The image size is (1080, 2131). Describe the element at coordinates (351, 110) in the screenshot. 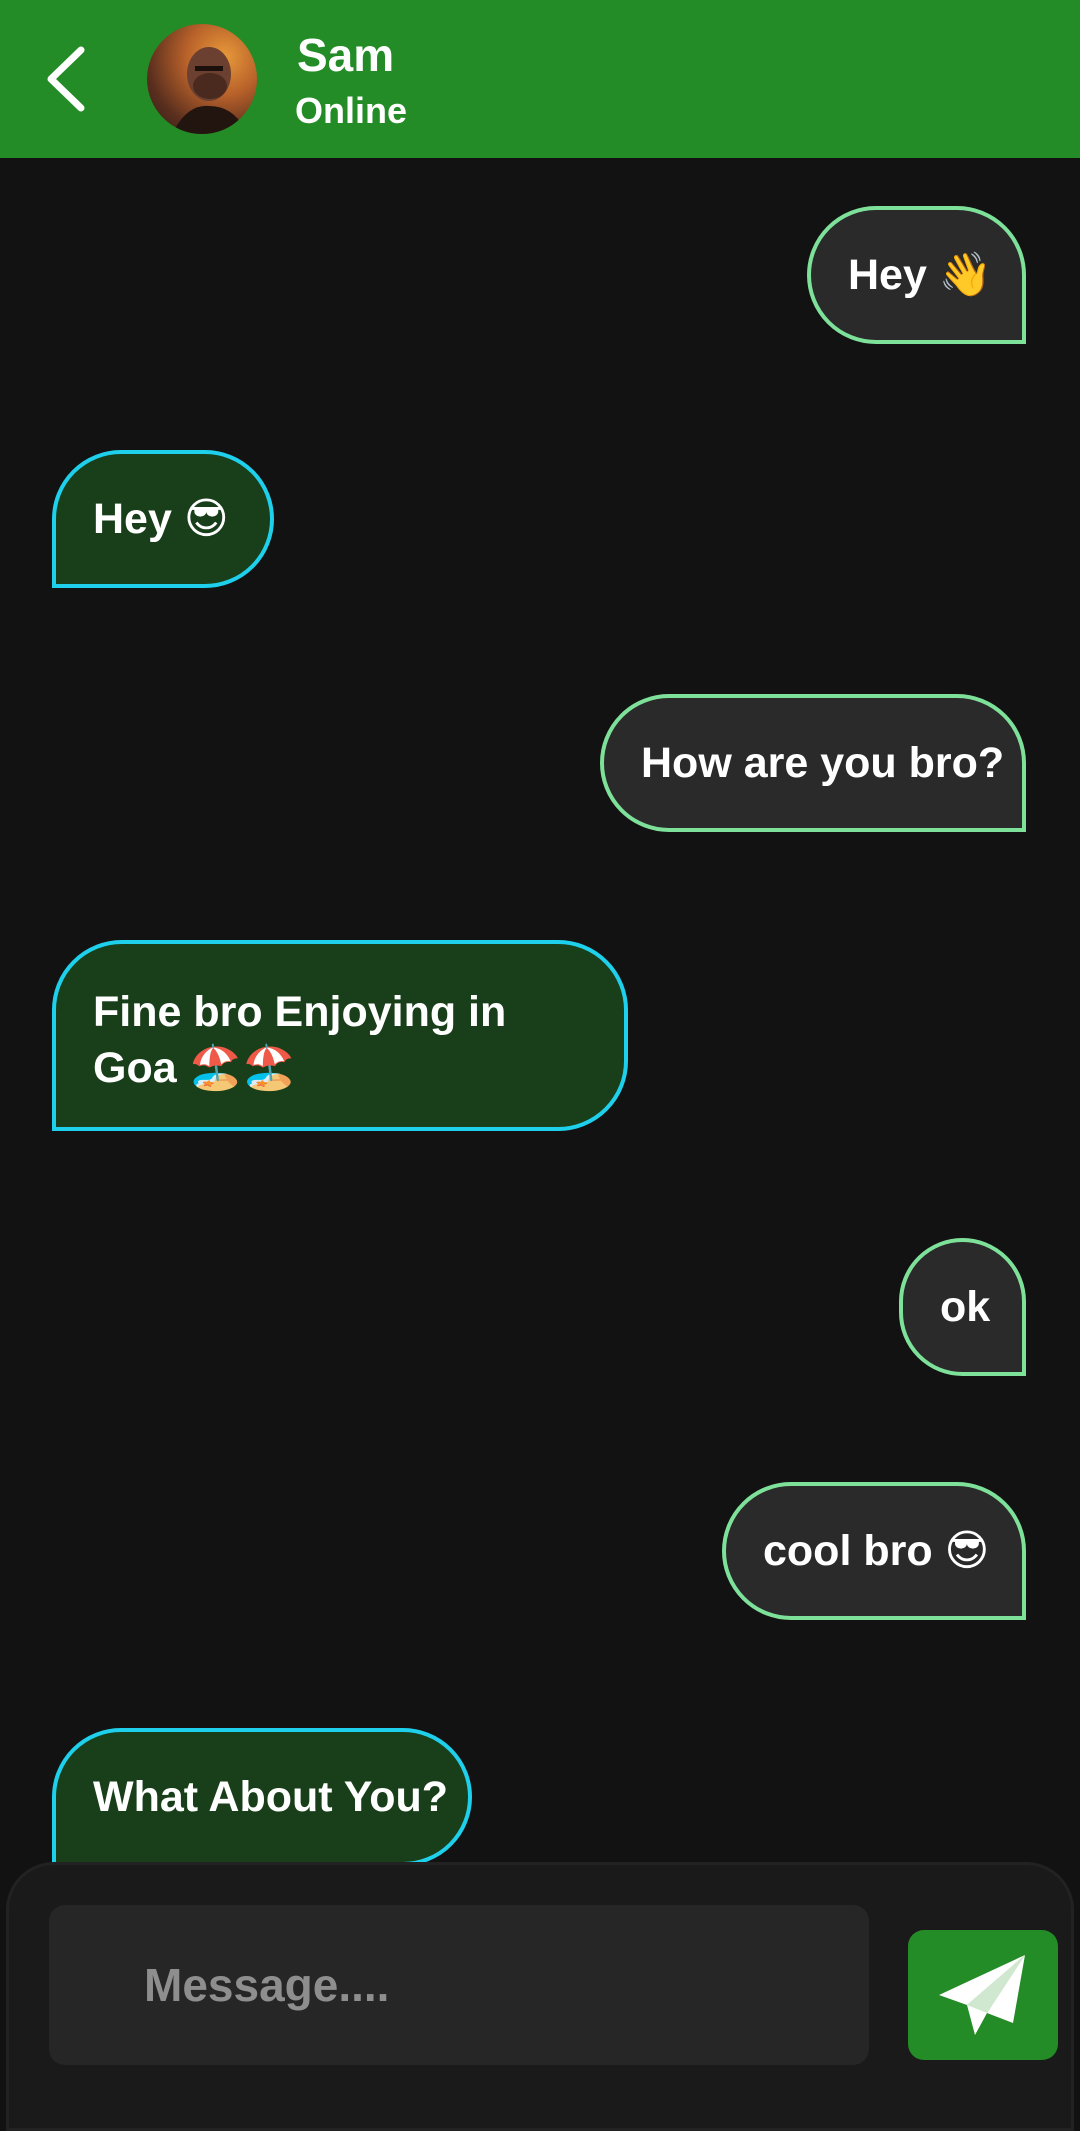

I see `contact-status: Online` at that location.